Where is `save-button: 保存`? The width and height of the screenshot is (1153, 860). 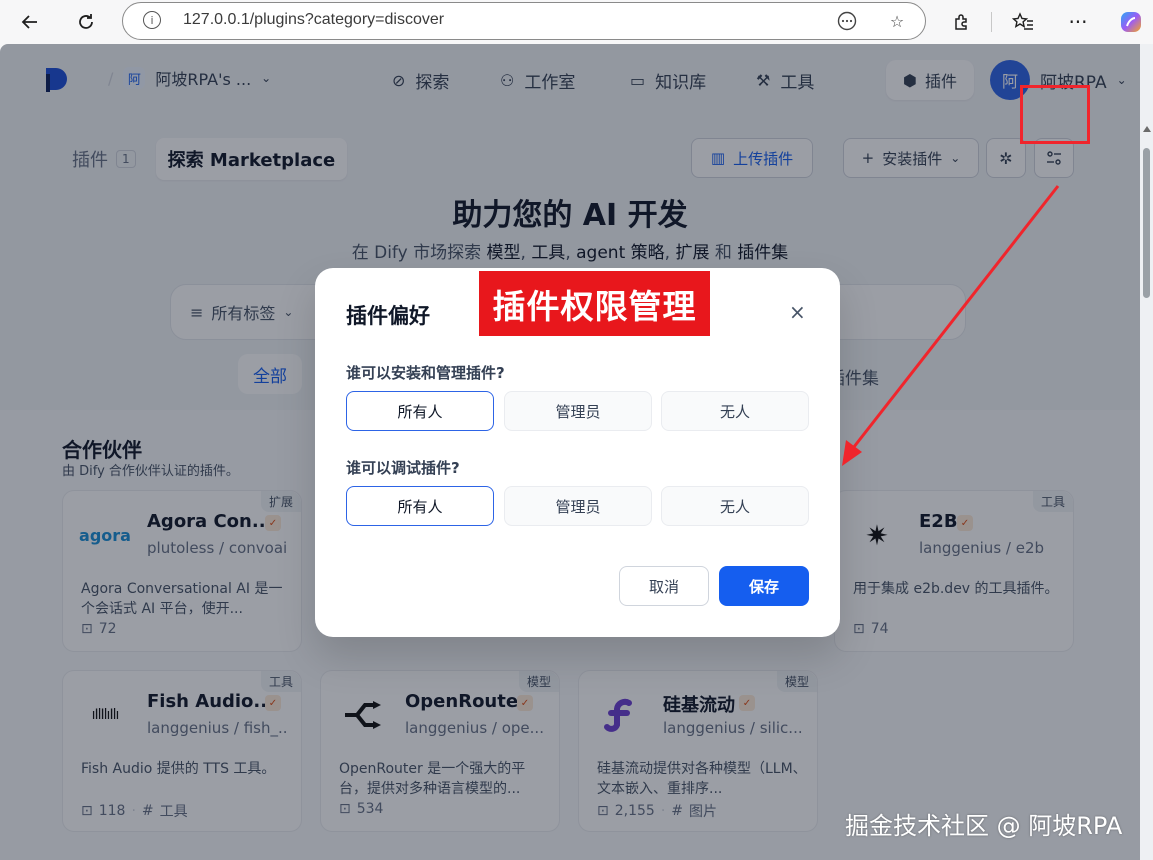 save-button: 保存 is located at coordinates (764, 586).